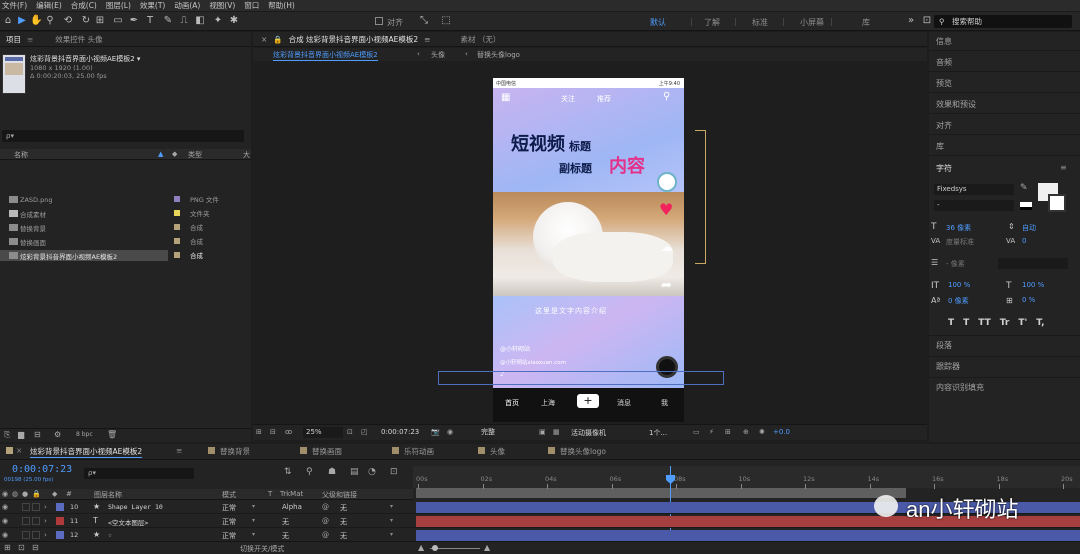 The width and height of the screenshot is (1080, 554). What do you see at coordinates (588, 433) in the screenshot?
I see `camera-select: 活动摄像机` at bounding box center [588, 433].